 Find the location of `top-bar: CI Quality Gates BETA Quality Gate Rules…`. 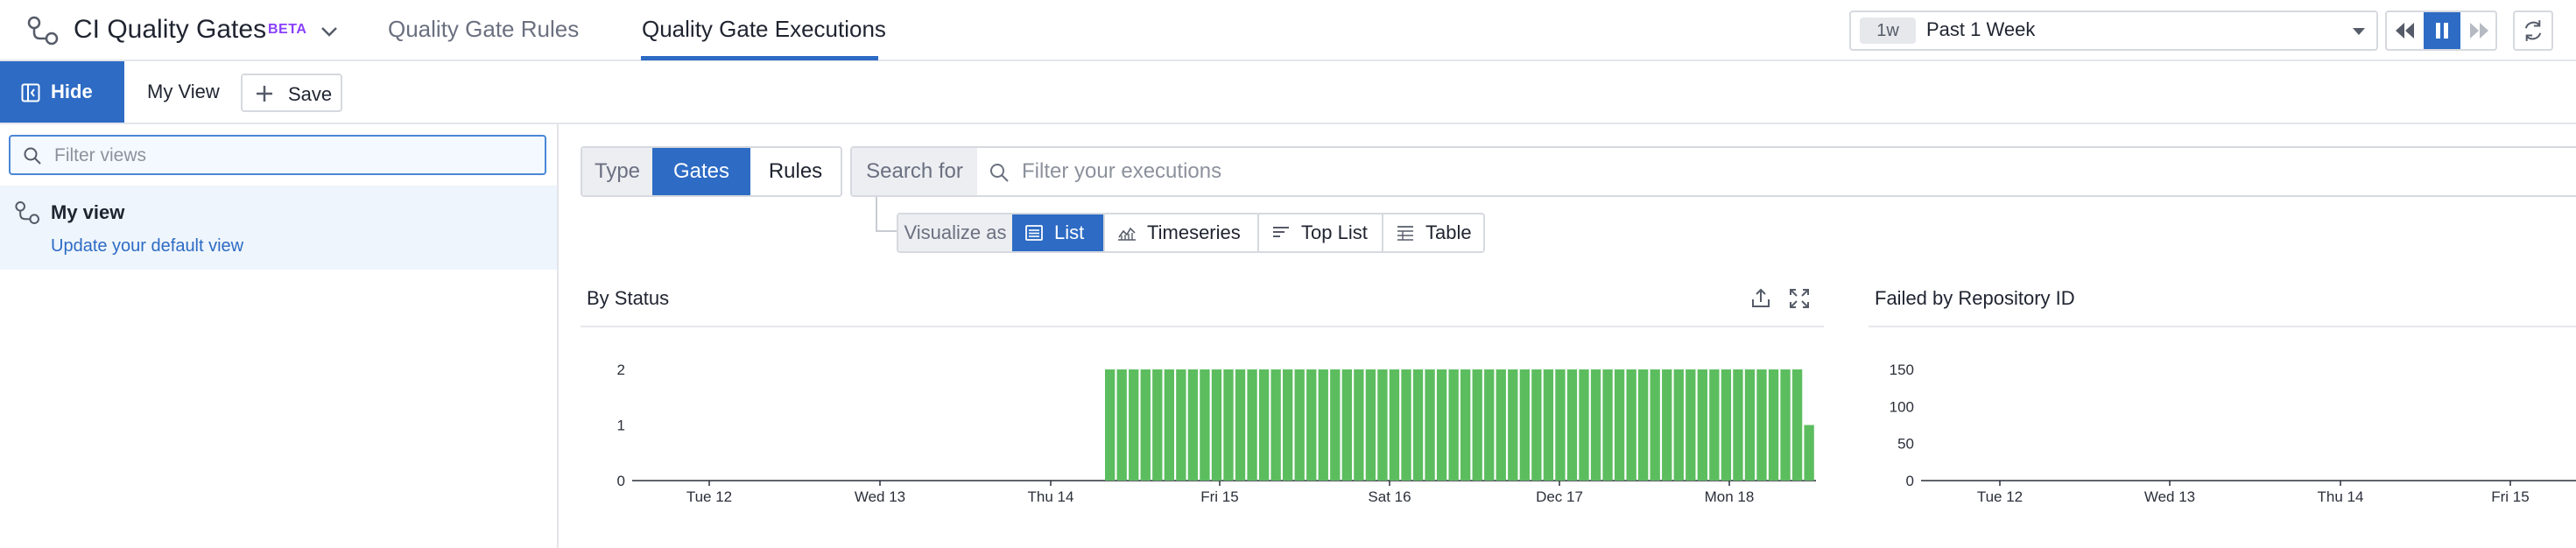

top-bar: CI Quality Gates BETA Quality Gate Rules… is located at coordinates (1288, 31).